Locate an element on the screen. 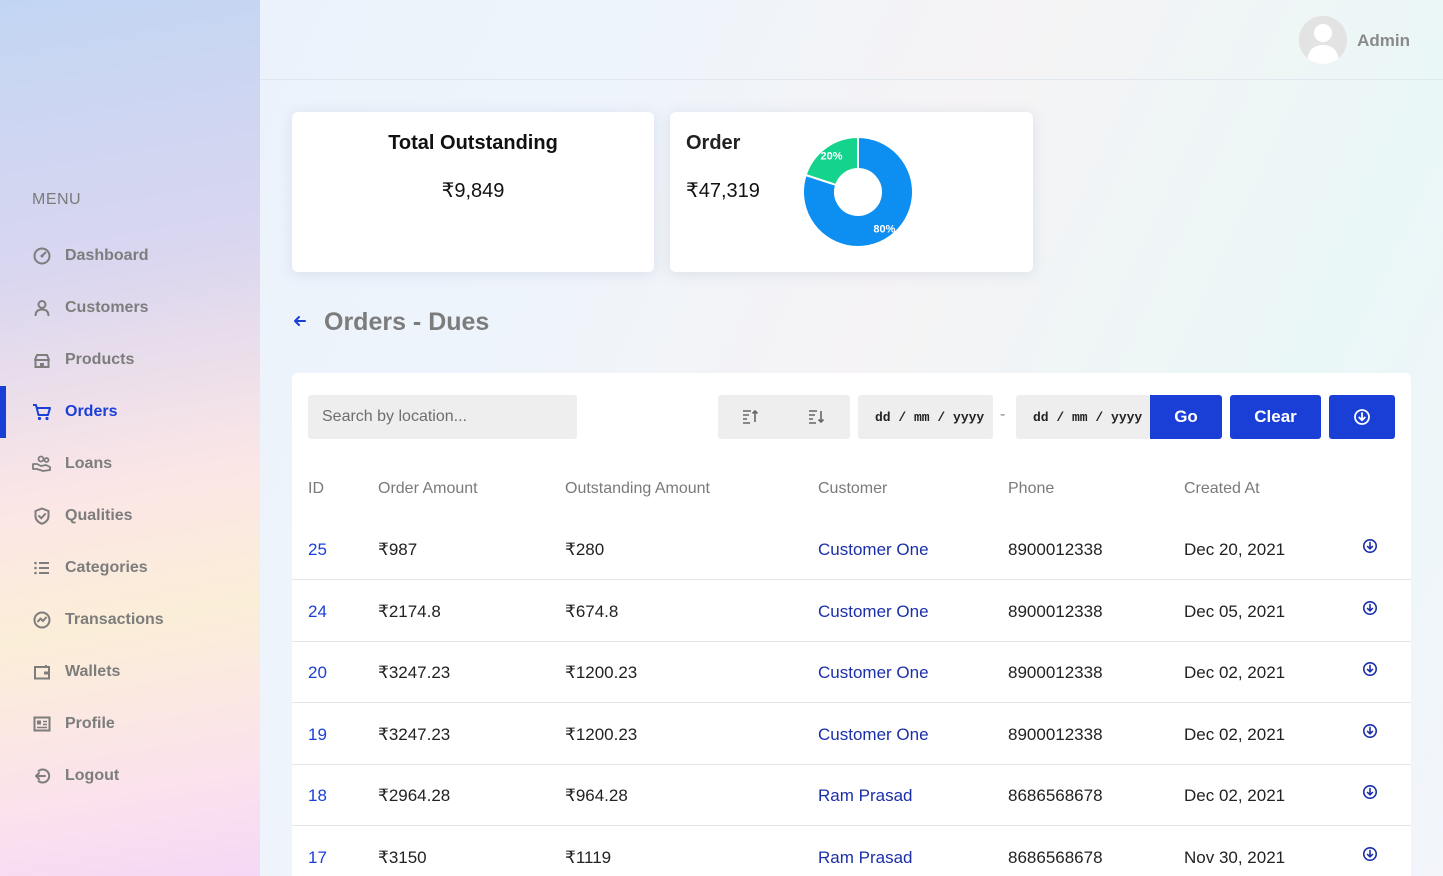 This screenshot has width=1443, height=876. order-amount-cell: ₹2964.28 is located at coordinates (414, 795).